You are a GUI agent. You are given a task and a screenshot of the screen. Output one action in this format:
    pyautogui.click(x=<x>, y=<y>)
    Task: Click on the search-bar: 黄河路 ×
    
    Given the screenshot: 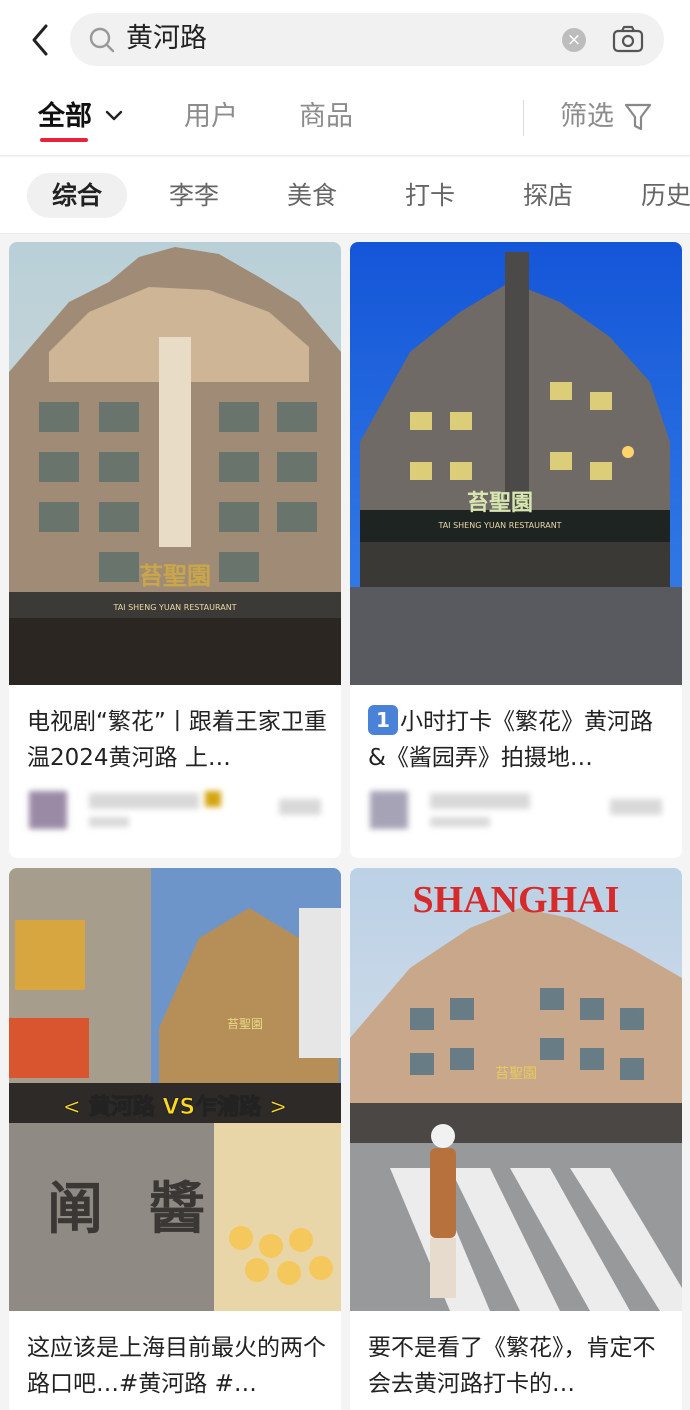 What is the action you would take?
    pyautogui.click(x=367, y=39)
    